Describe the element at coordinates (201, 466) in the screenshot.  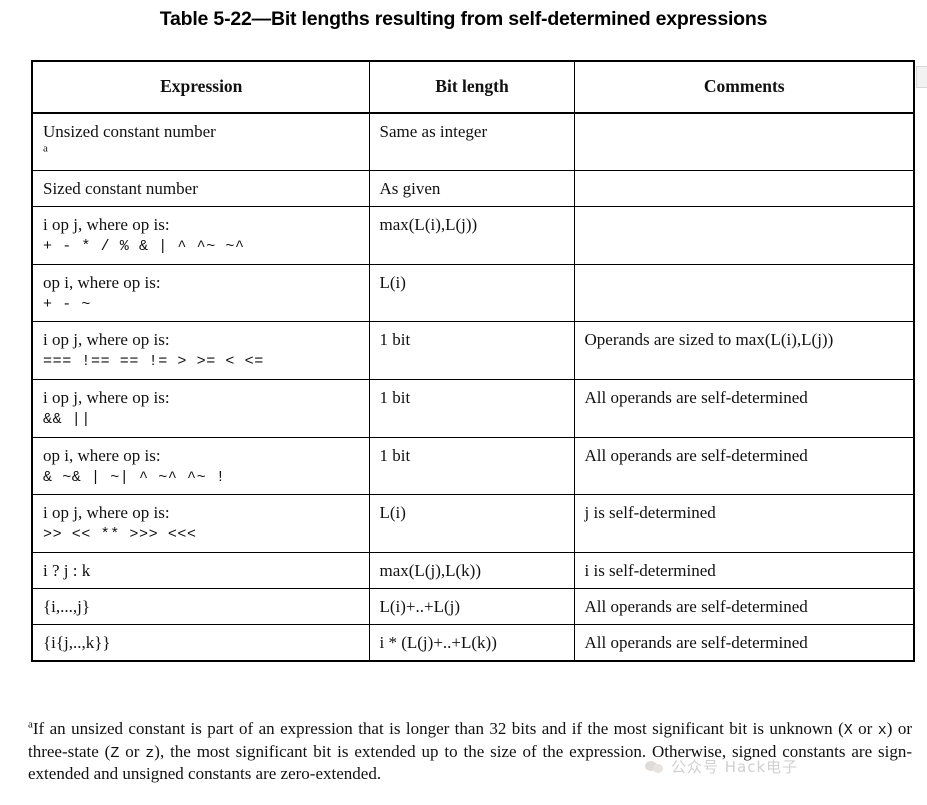
I see `cell-expression: op i, where op is: & ~& | ~| ^ ~^ ^~ !` at that location.